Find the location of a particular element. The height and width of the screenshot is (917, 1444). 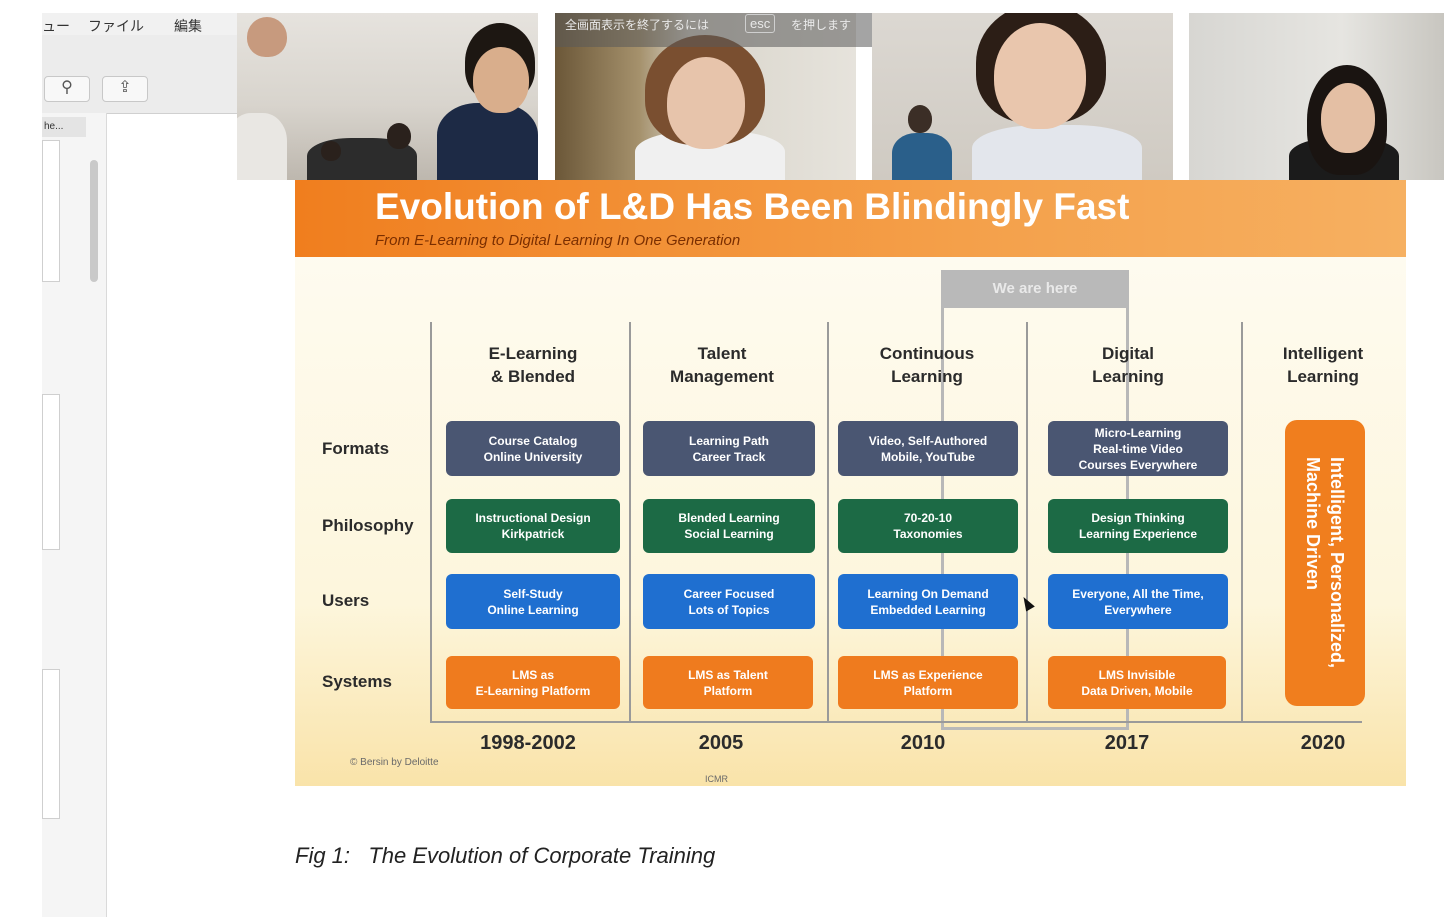

row-label: Users is located at coordinates (346, 600).